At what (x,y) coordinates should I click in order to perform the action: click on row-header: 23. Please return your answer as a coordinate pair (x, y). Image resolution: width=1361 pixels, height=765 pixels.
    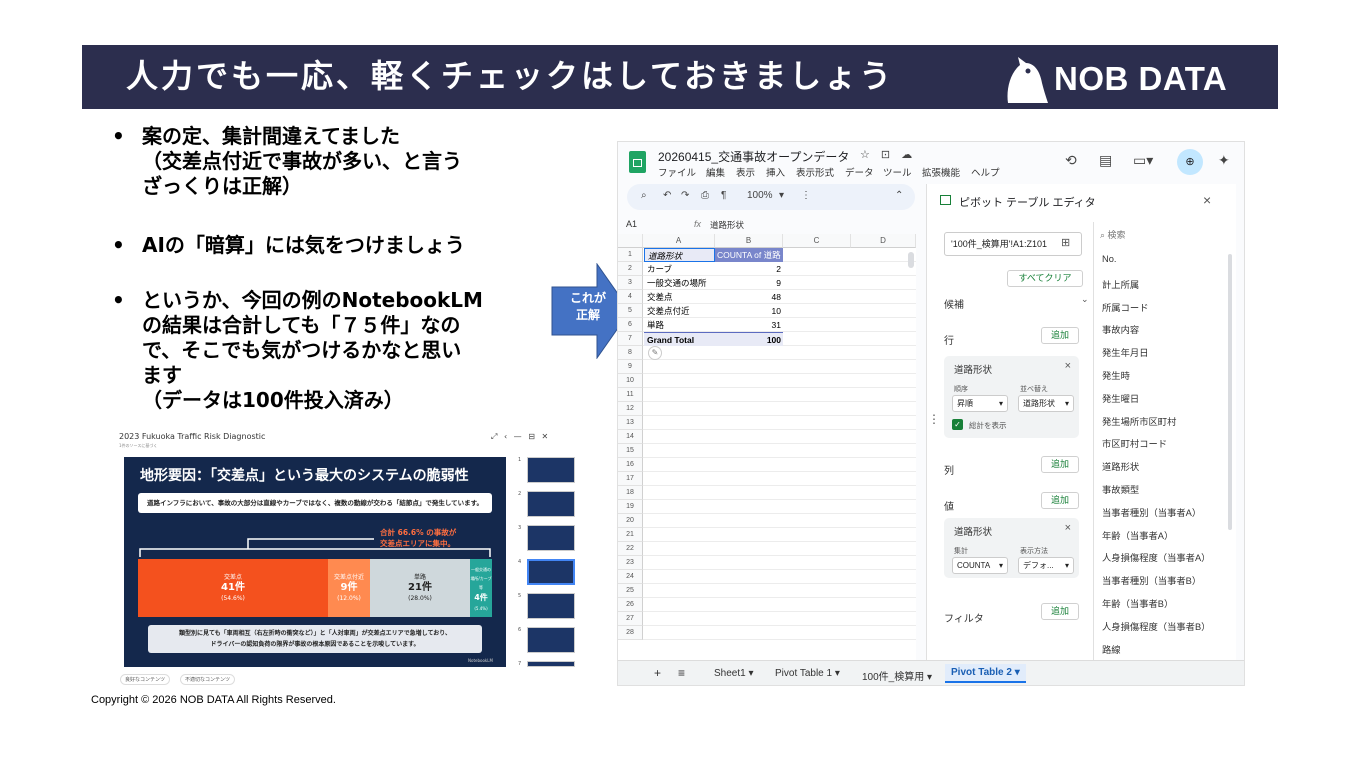
    Looking at the image, I should click on (630, 563).